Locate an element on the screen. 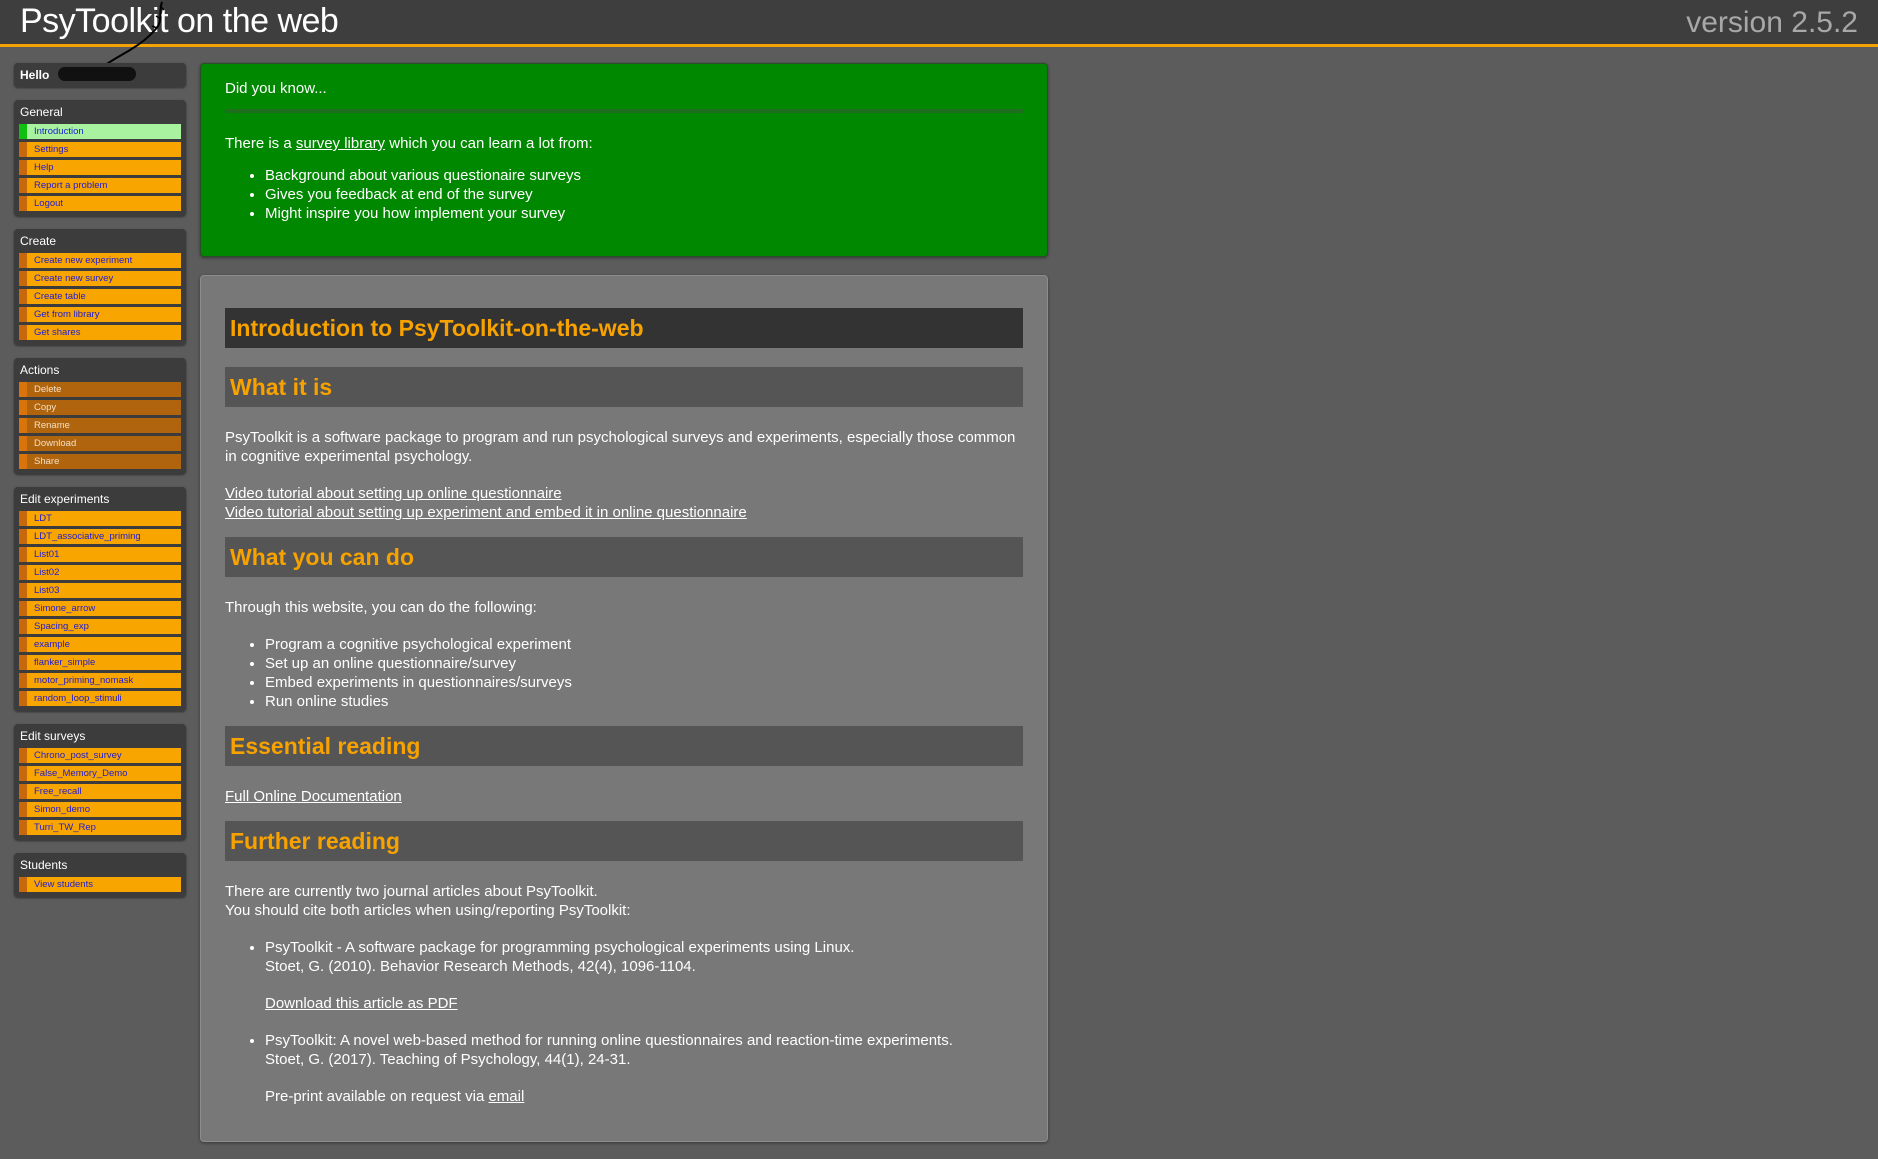 The width and height of the screenshot is (1878, 1159). section-heading-further-reading: Further reading is located at coordinates (624, 841).